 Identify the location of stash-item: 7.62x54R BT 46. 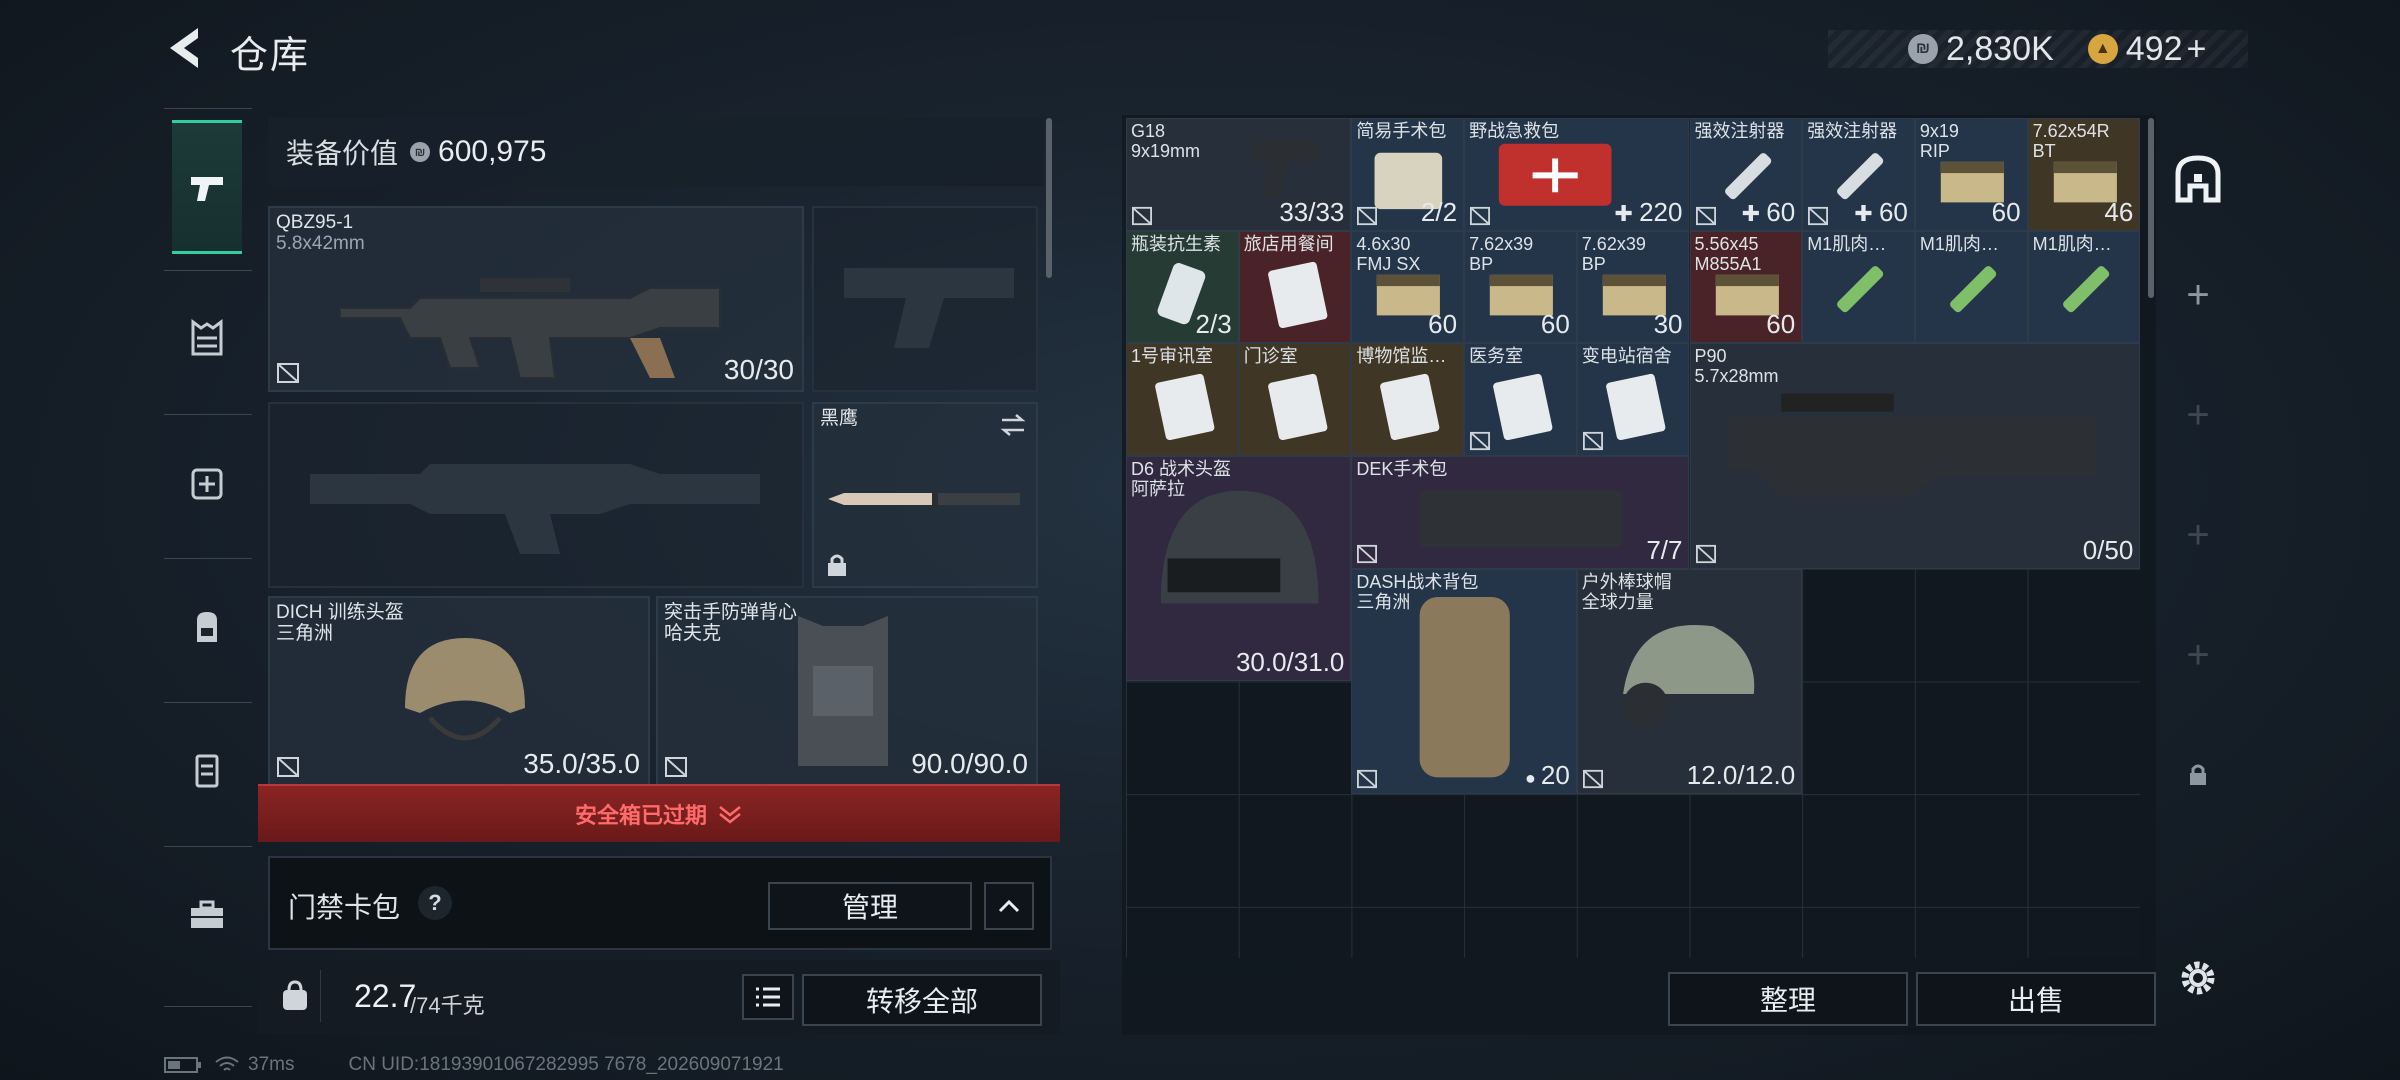
(2083, 174).